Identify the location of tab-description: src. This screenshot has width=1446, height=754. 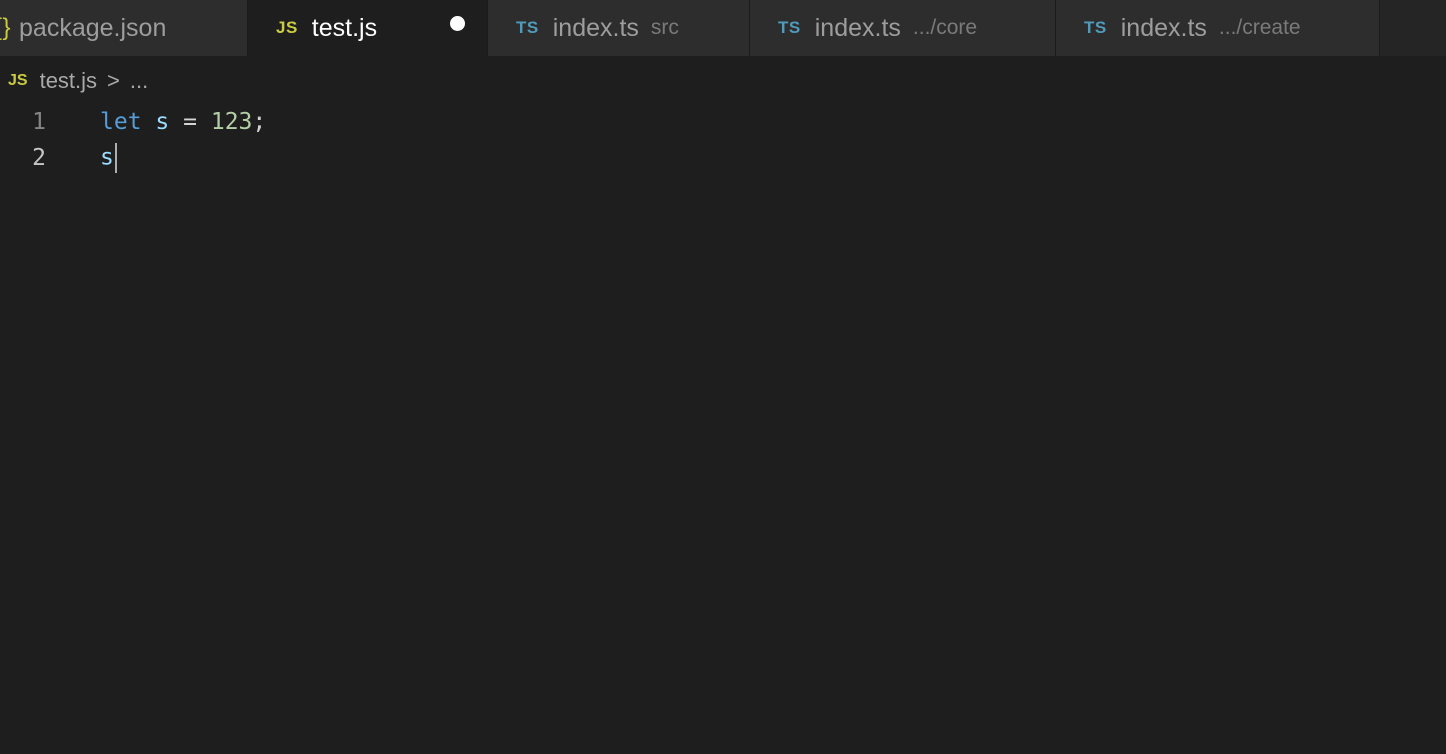
(664, 27).